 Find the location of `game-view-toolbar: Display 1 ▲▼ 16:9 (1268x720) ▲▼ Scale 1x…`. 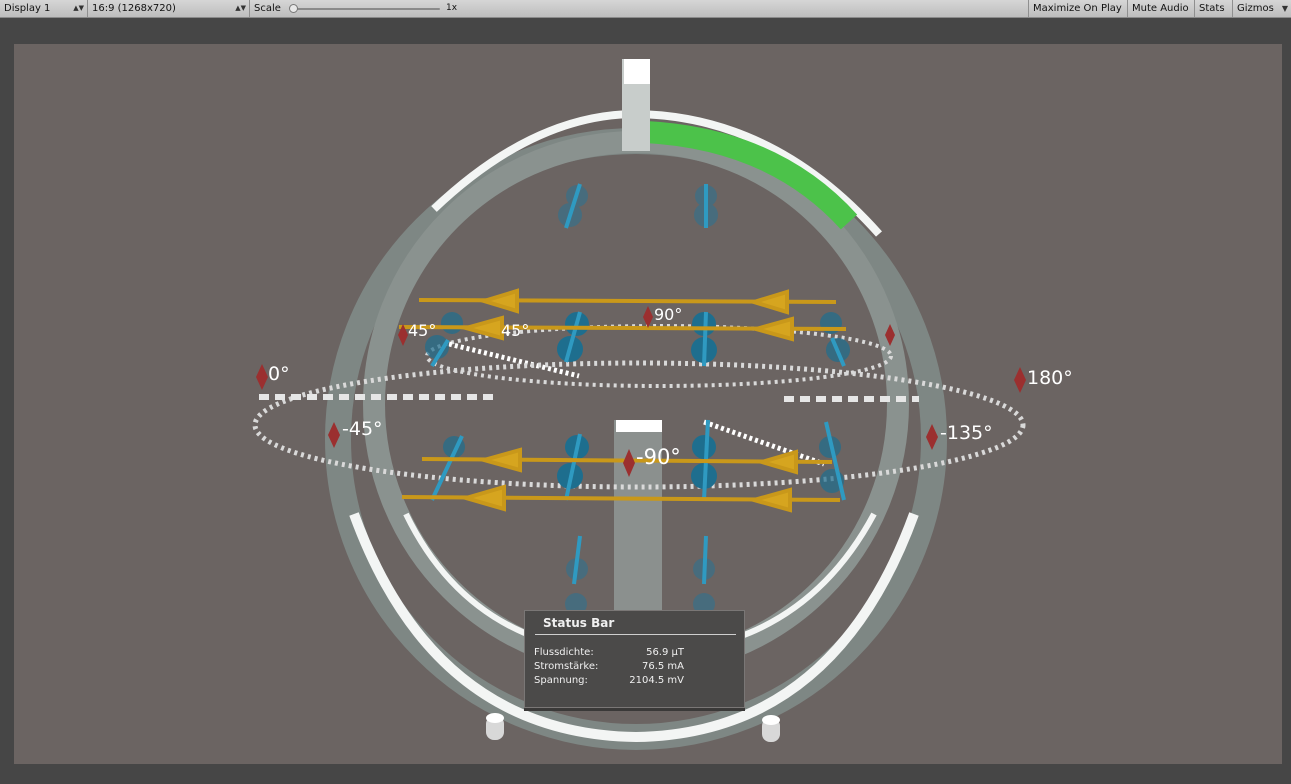

game-view-toolbar: Display 1 ▲▼ 16:9 (1268x720) ▲▼ Scale 1x… is located at coordinates (645, 9).